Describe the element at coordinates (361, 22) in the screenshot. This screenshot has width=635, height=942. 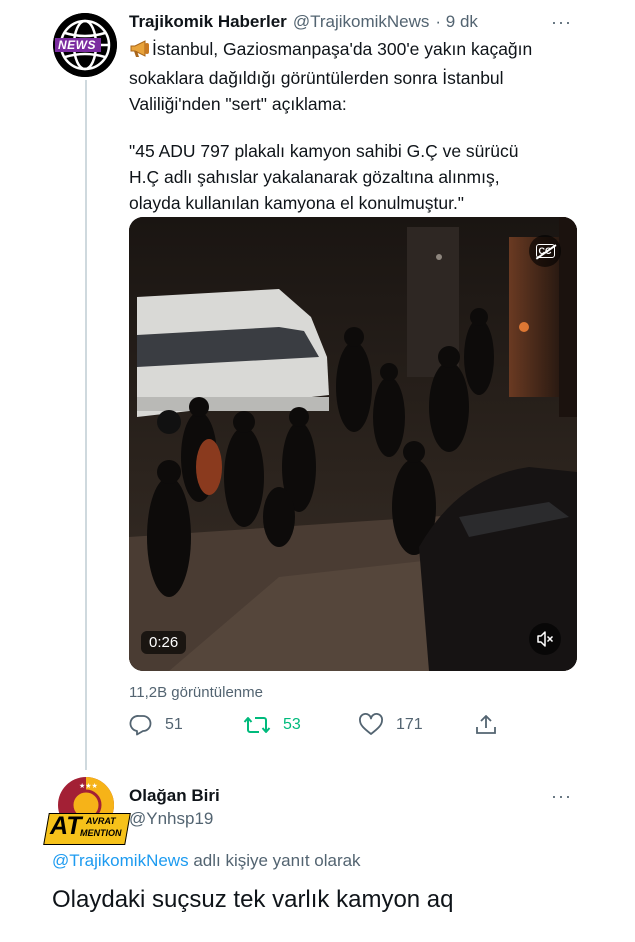
I see `author-handle: @TrajikomikNews` at that location.